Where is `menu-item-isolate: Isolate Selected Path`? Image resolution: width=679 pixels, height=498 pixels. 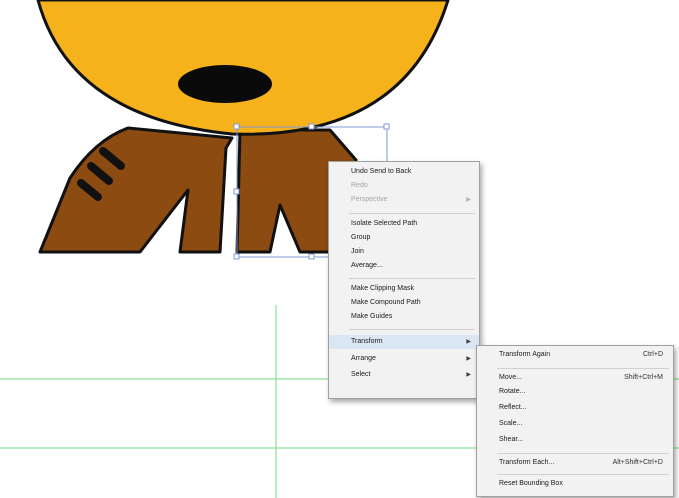
menu-item-isolate: Isolate Selected Path is located at coordinates (404, 224).